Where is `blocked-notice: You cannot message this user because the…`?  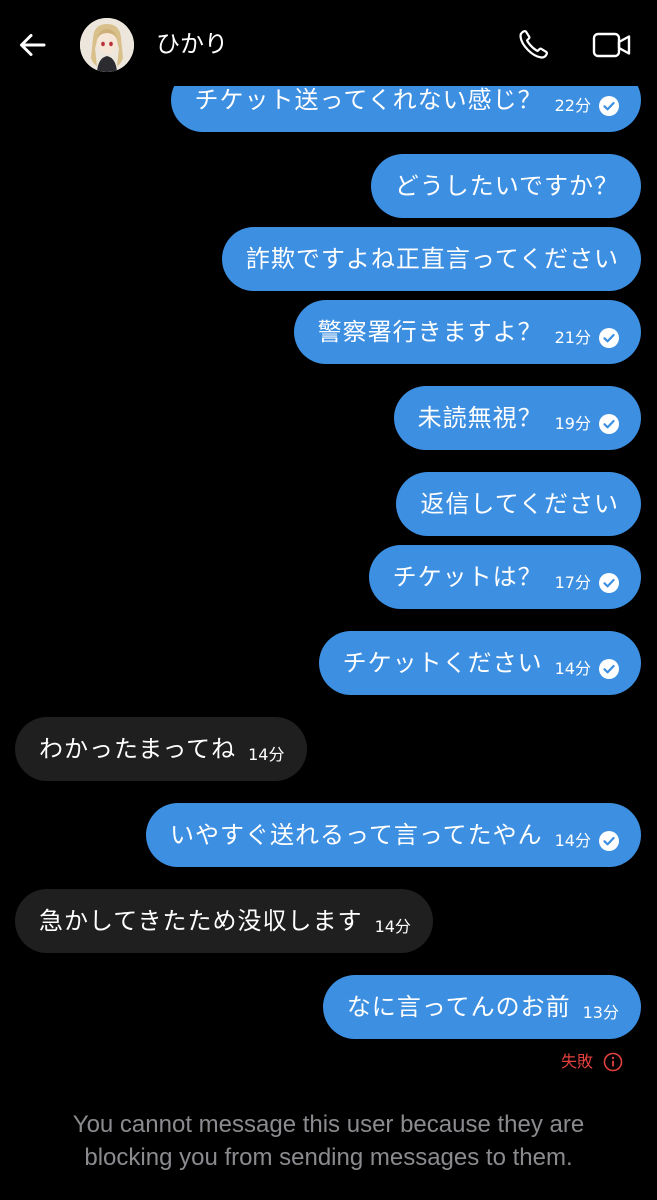 blocked-notice: You cannot message this user because the… is located at coordinates (328, 1141).